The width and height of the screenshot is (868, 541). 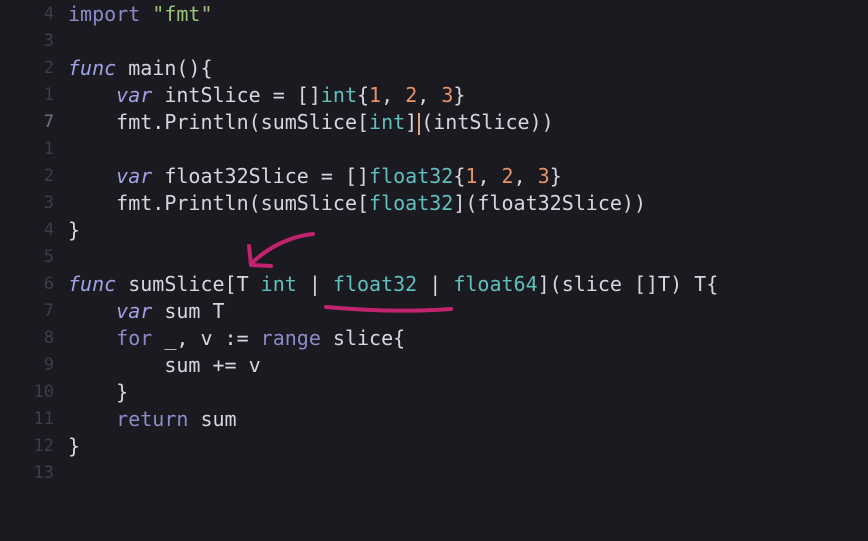 What do you see at coordinates (549, 203) in the screenshot?
I see `code-token-plain: ](float32Slice))` at bounding box center [549, 203].